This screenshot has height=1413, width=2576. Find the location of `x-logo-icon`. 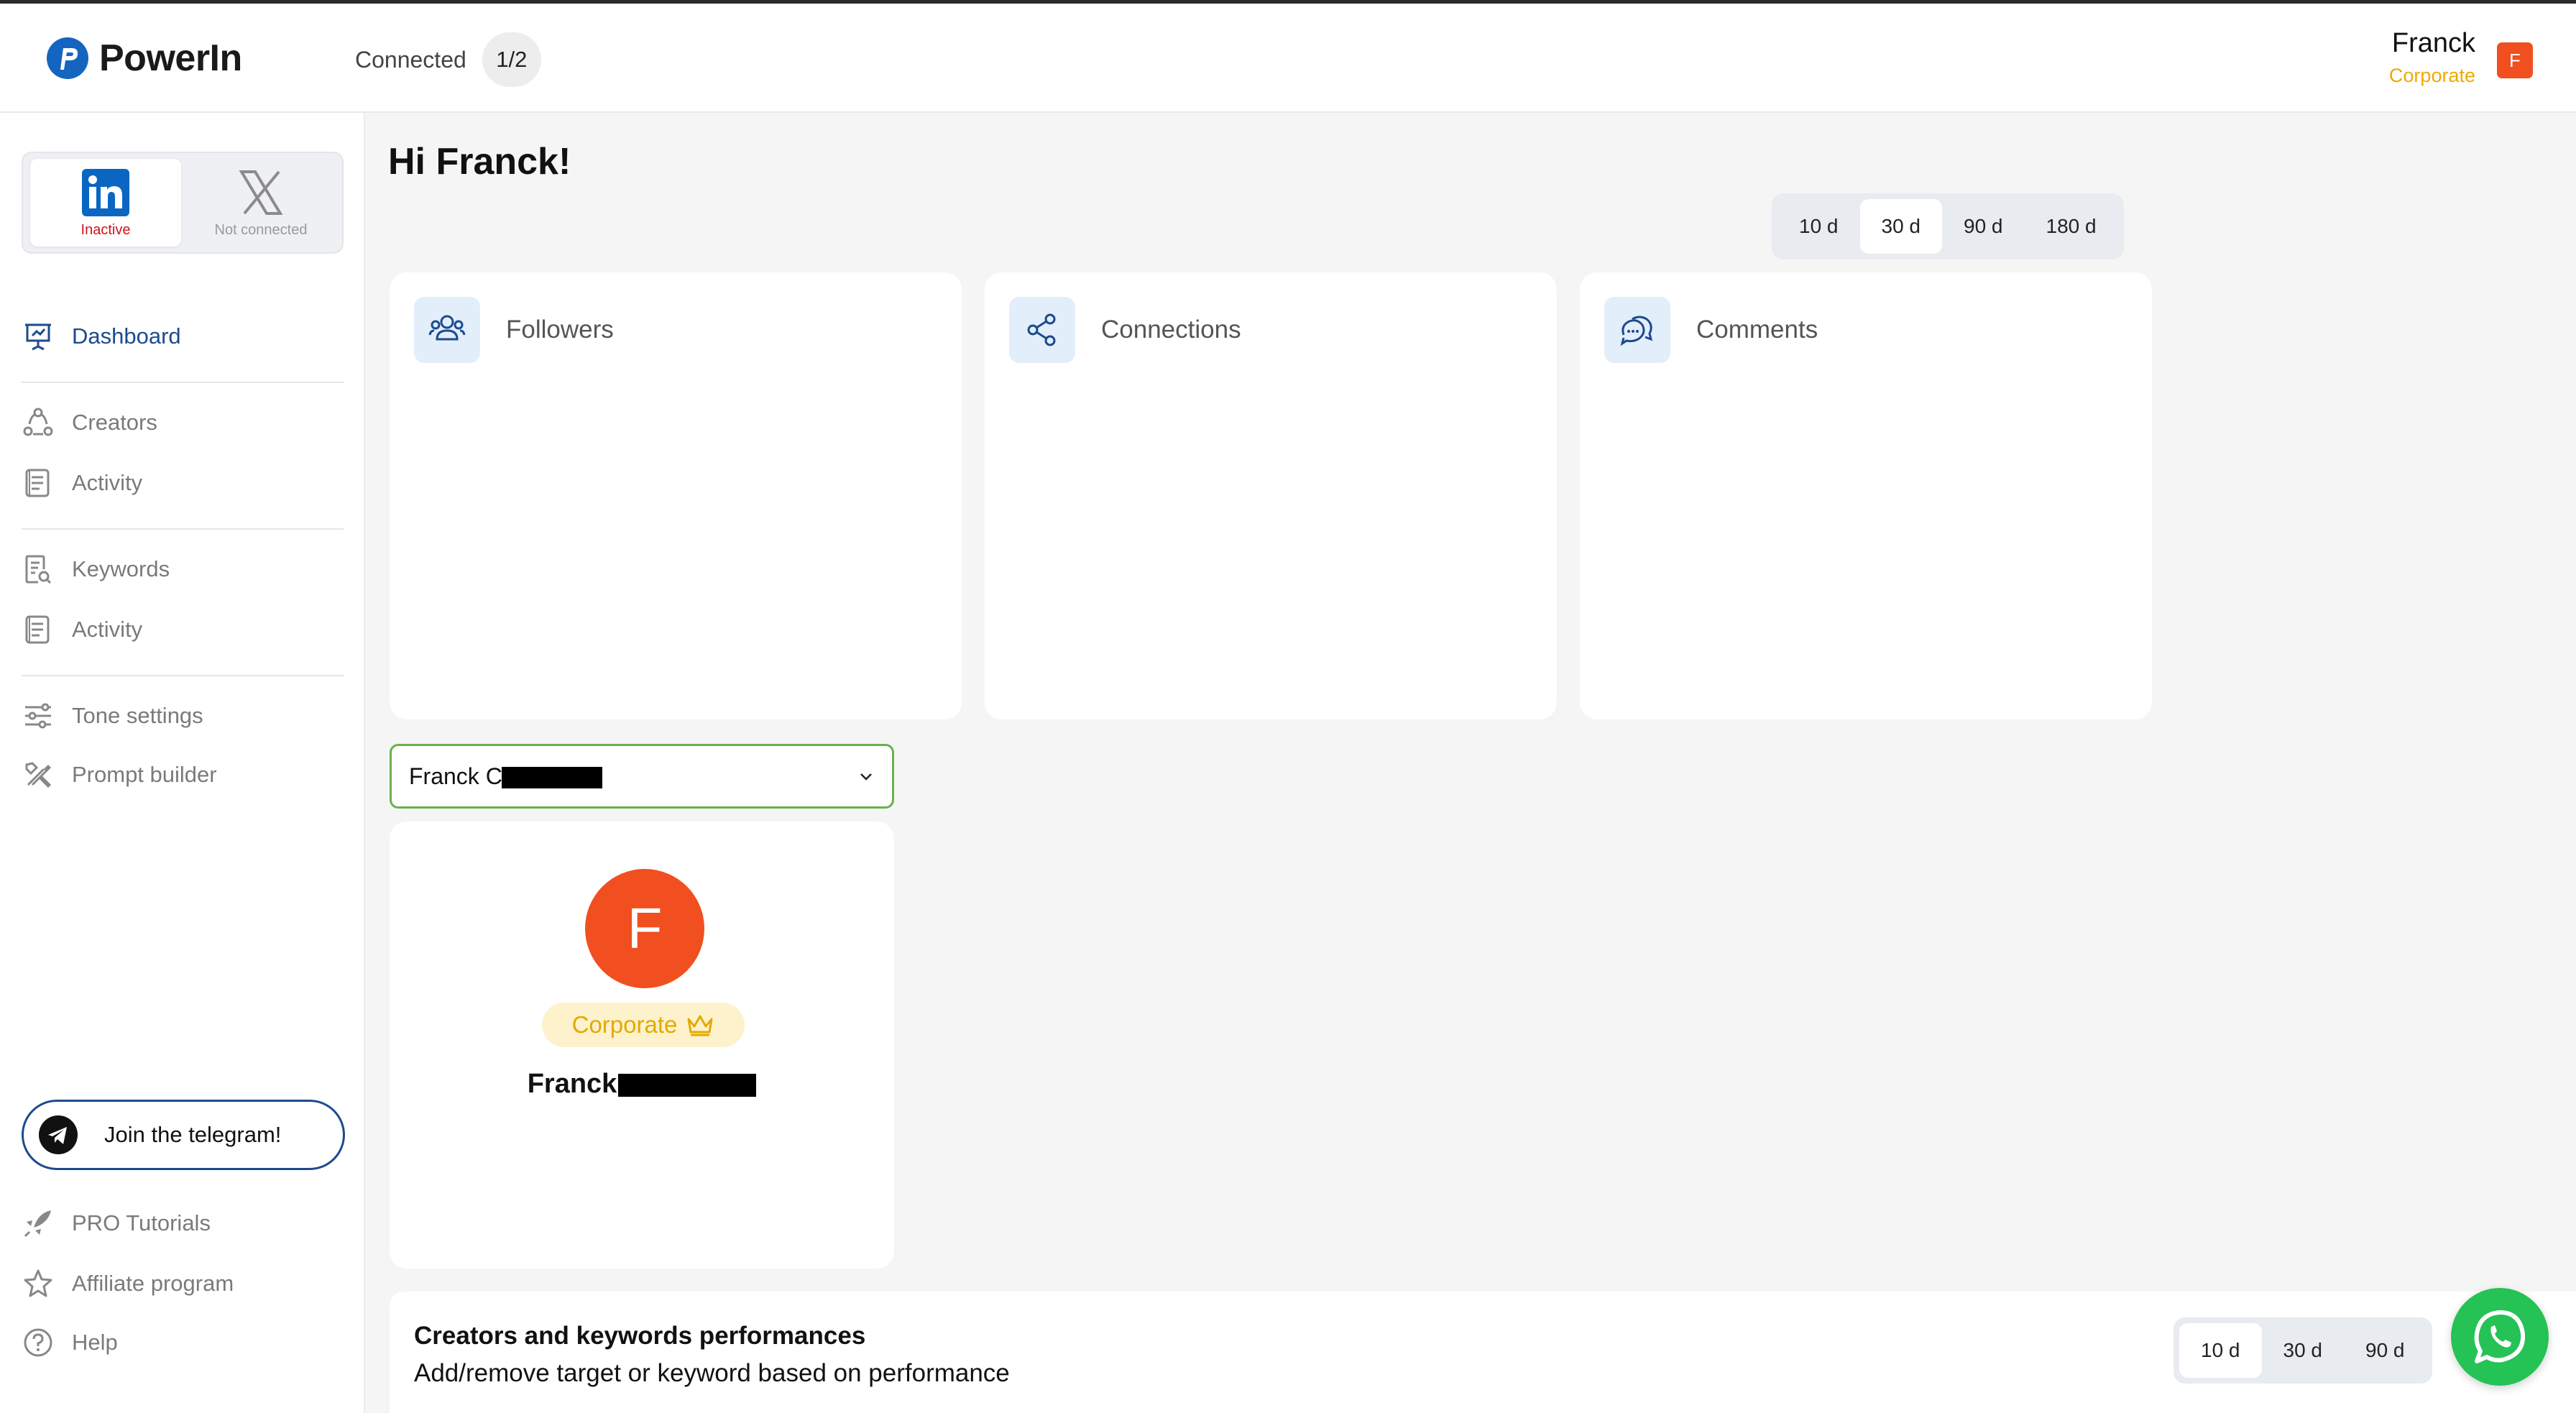

x-logo-icon is located at coordinates (261, 192).